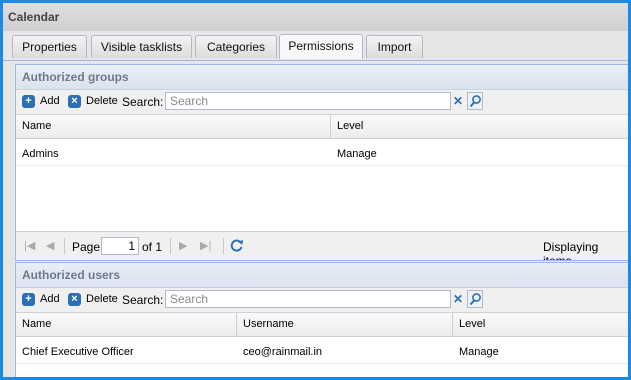 This screenshot has height=380, width=631. What do you see at coordinates (322, 154) in the screenshot?
I see `table-row: Admins Manage` at bounding box center [322, 154].